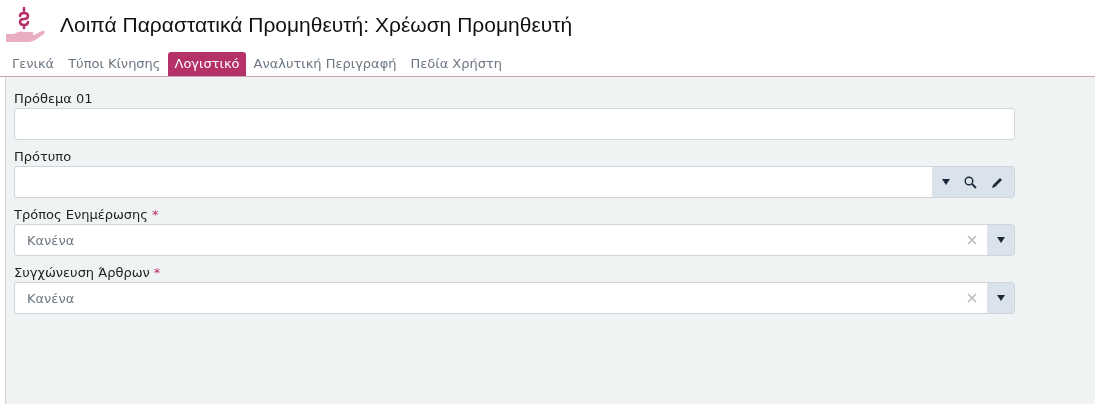 Image resolution: width=1095 pixels, height=404 pixels. I want to click on tab: Λογιστικό, so click(207, 64).